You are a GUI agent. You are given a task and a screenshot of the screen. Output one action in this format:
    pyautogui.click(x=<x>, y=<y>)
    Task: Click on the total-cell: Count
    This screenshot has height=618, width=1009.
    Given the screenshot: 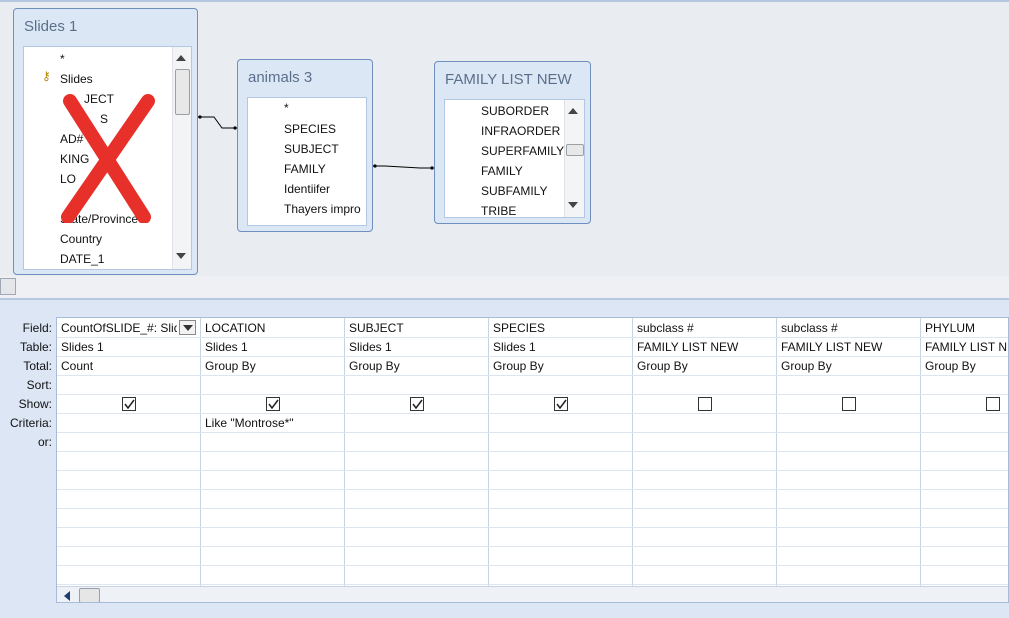 What is the action you would take?
    pyautogui.click(x=129, y=366)
    